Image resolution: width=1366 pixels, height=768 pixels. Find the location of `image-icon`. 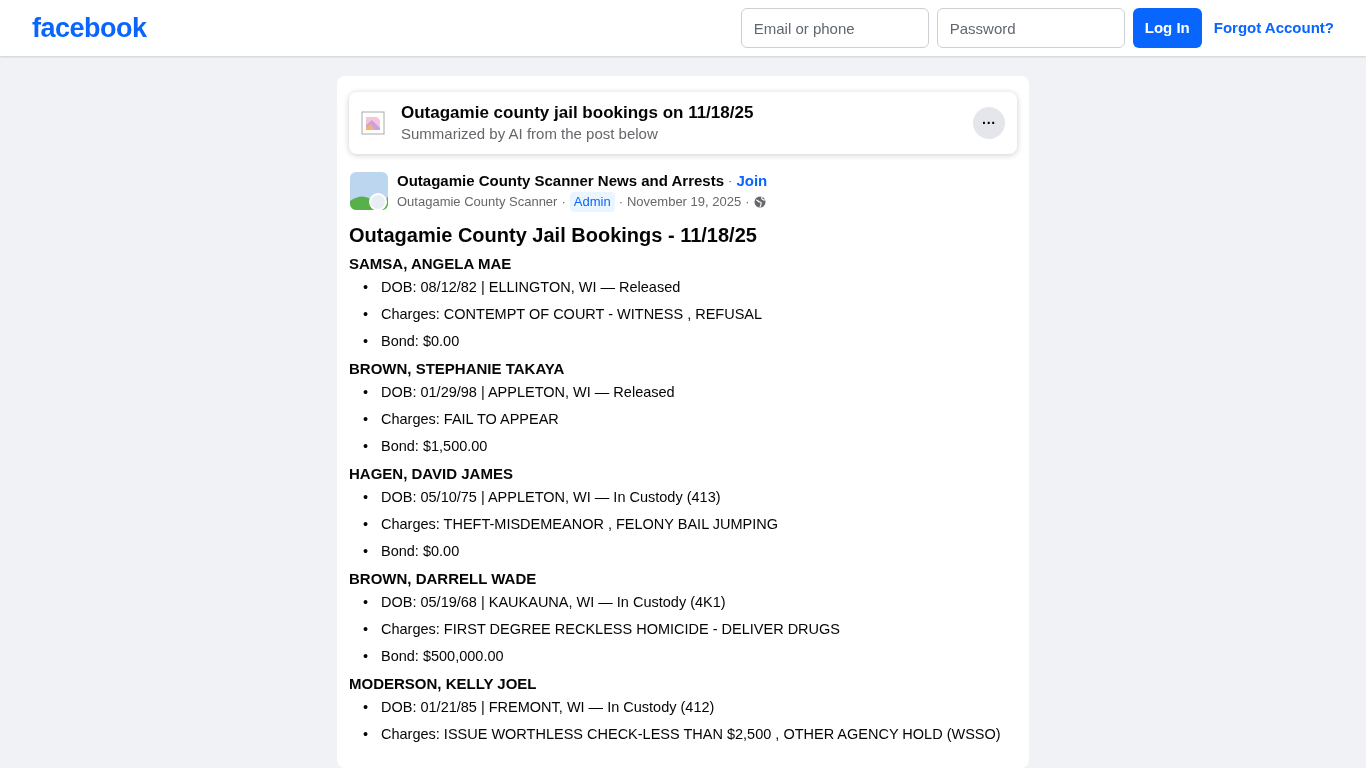

image-icon is located at coordinates (373, 122).